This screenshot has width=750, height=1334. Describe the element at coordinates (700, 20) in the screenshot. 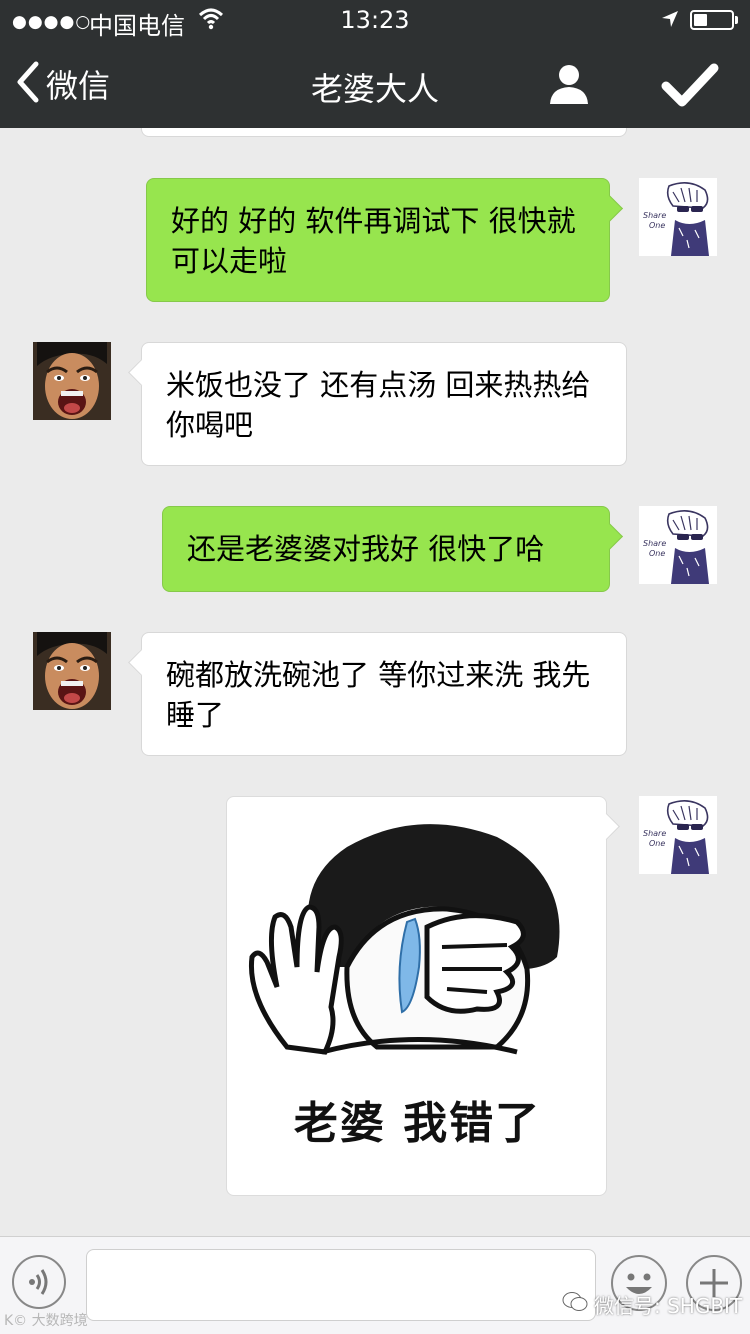

I see `battery-level` at that location.